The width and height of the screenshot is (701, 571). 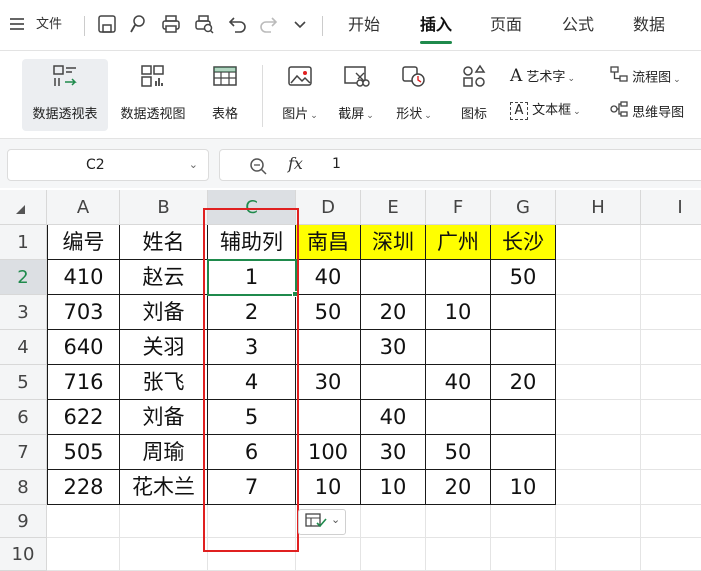 What do you see at coordinates (164, 382) in the screenshot?
I see `cell-b5: 张飞` at bounding box center [164, 382].